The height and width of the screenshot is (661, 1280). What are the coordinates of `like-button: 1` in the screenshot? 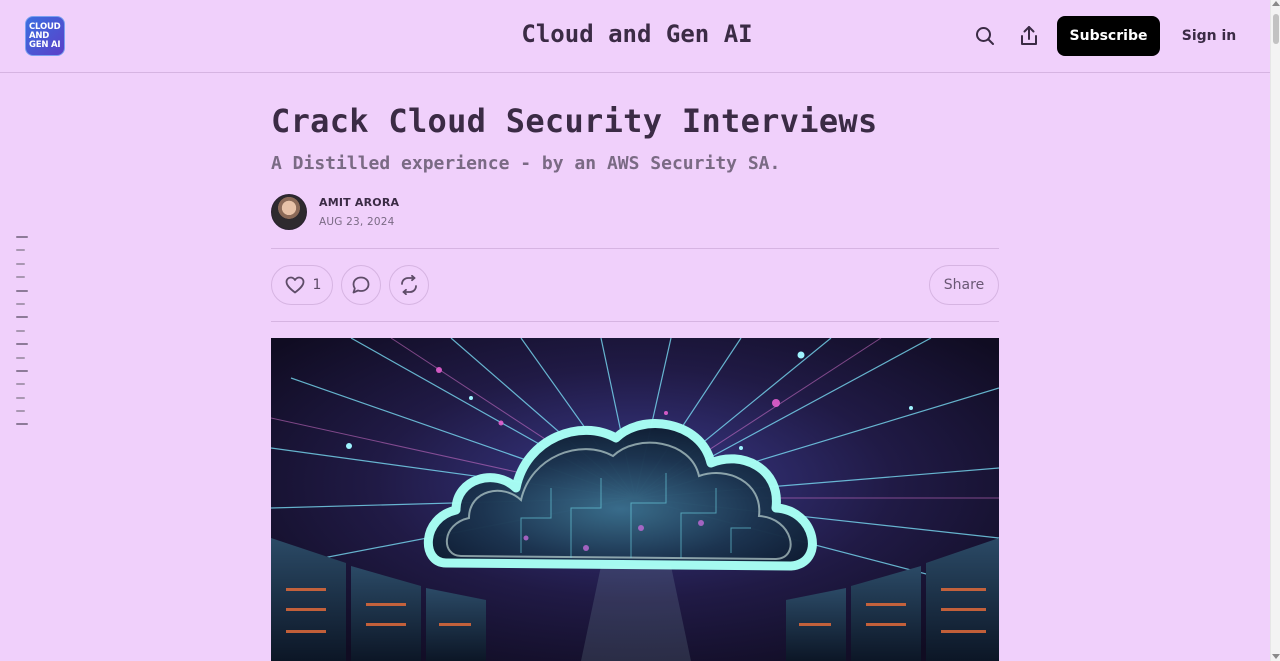 It's located at (302, 285).